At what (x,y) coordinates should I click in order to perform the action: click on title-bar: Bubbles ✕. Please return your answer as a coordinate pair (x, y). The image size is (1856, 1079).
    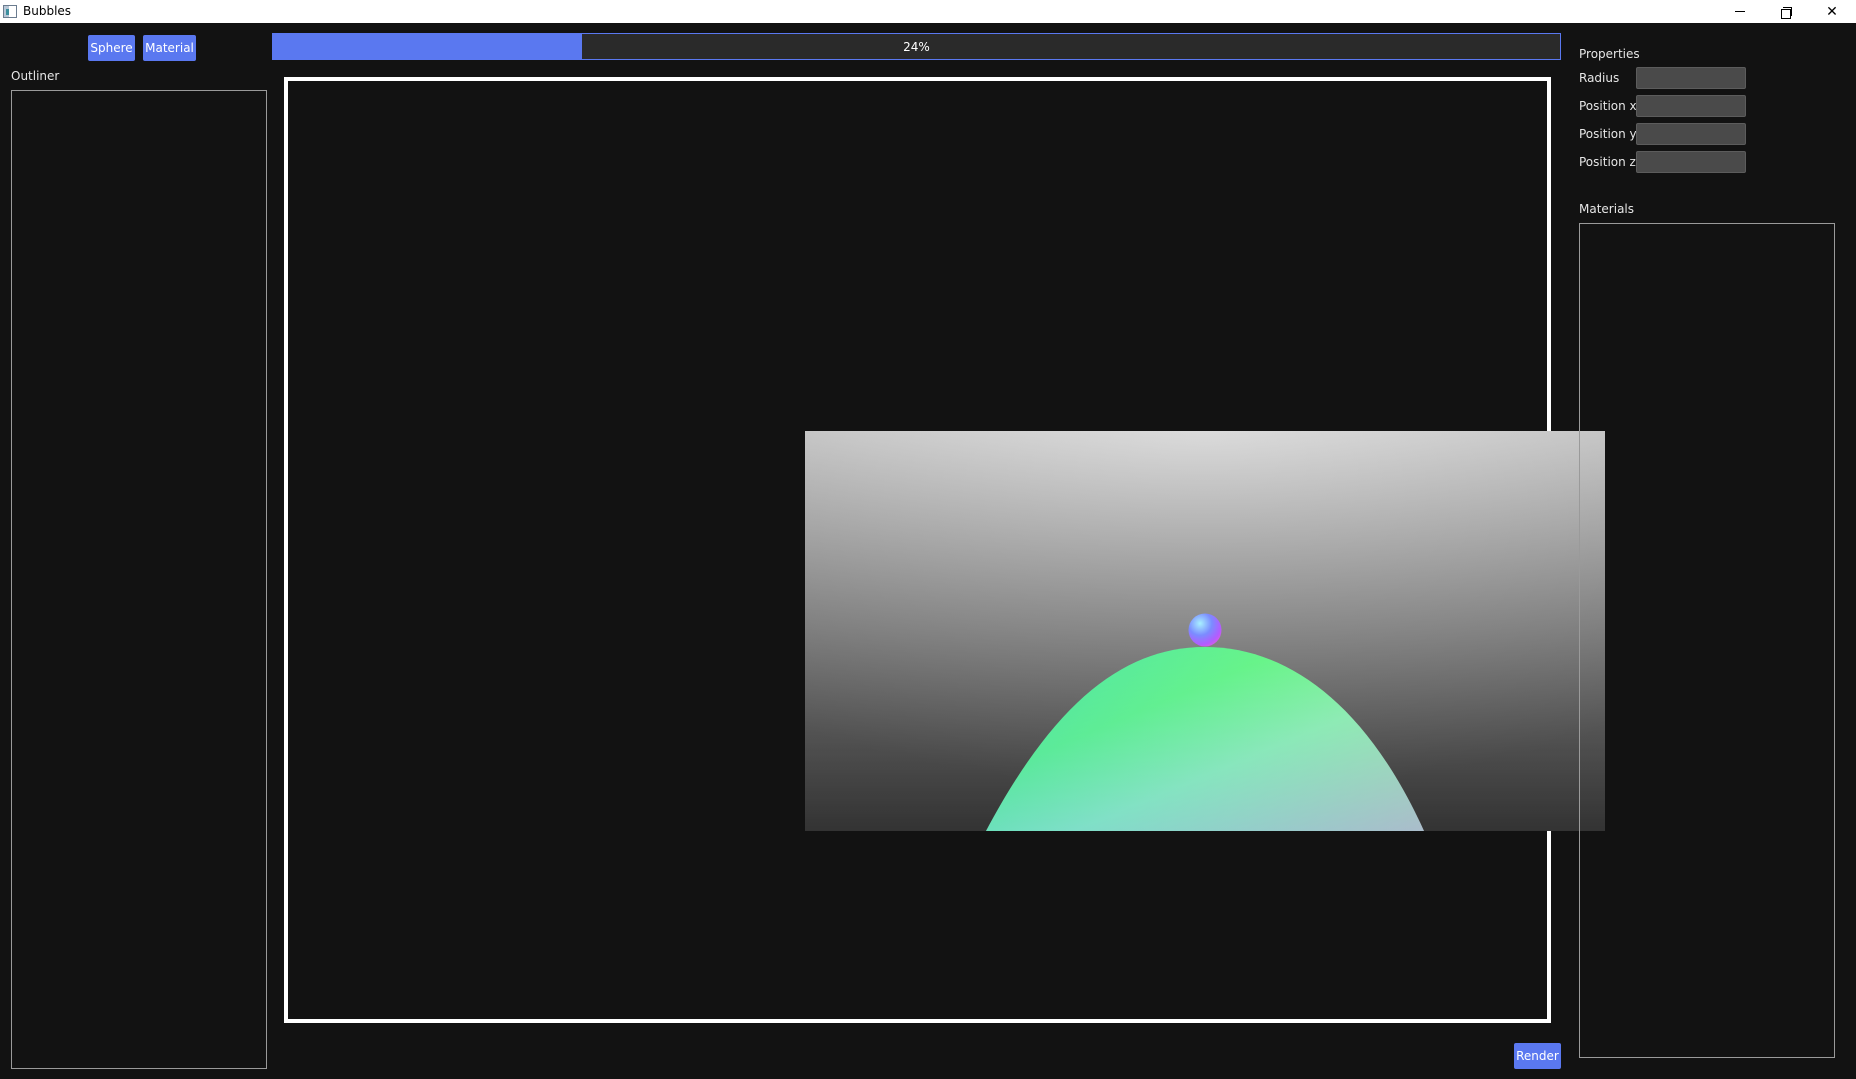
    Looking at the image, I should click on (928, 11).